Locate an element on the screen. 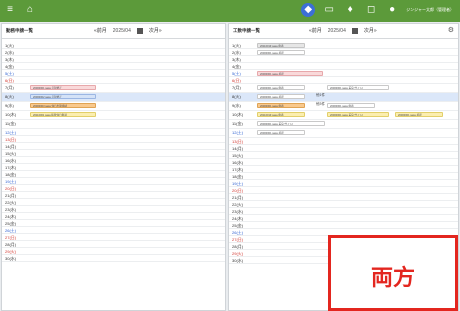 This screenshot has height=311, width=460. day-row: 29(火) is located at coordinates (113, 251).